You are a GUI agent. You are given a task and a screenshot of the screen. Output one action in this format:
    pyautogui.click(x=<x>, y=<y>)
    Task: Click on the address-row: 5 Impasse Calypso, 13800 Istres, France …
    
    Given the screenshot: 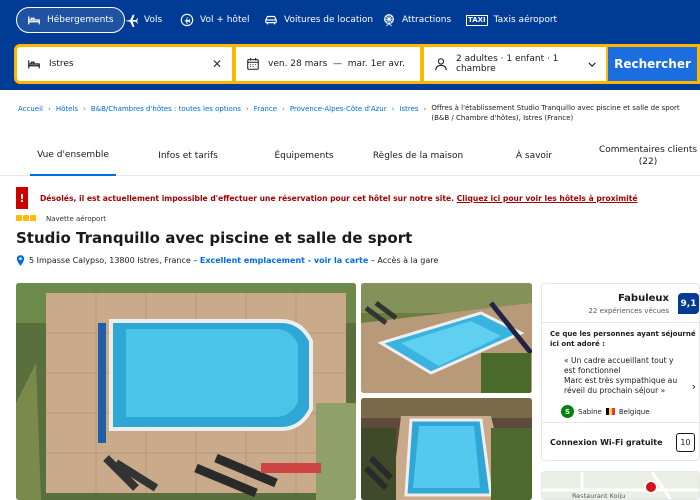 What is the action you would take?
    pyautogui.click(x=227, y=260)
    